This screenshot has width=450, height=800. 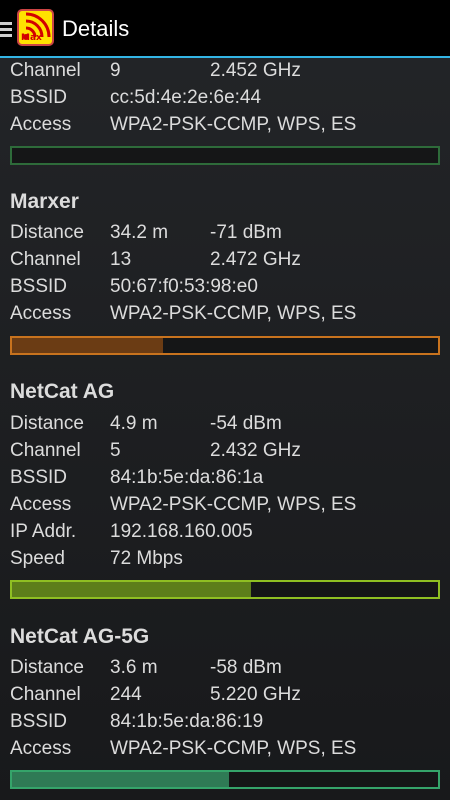 I want to click on distance-row: Distance 3.6 m -58 dBm, so click(x=225, y=667).